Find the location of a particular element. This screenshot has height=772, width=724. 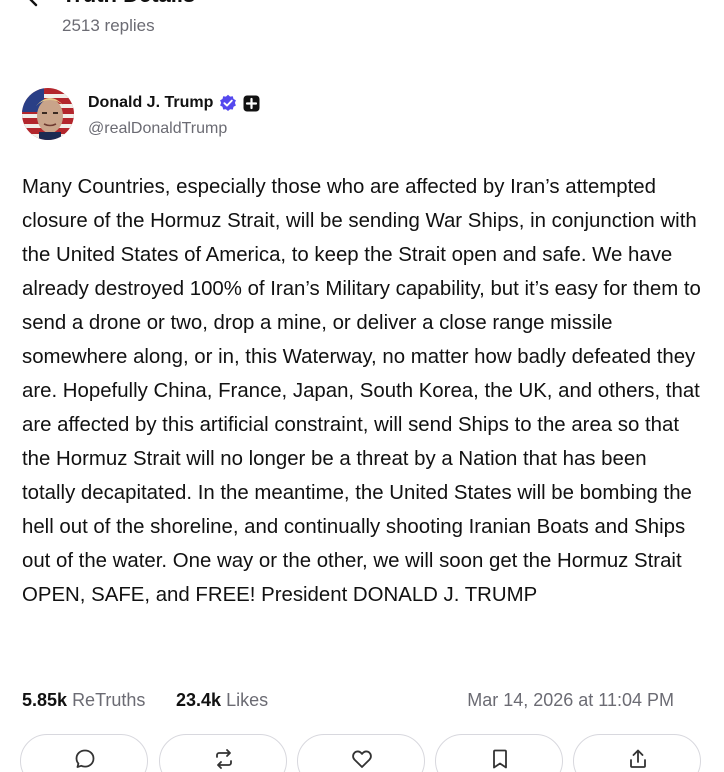

verified-badge-icon is located at coordinates (228, 102).